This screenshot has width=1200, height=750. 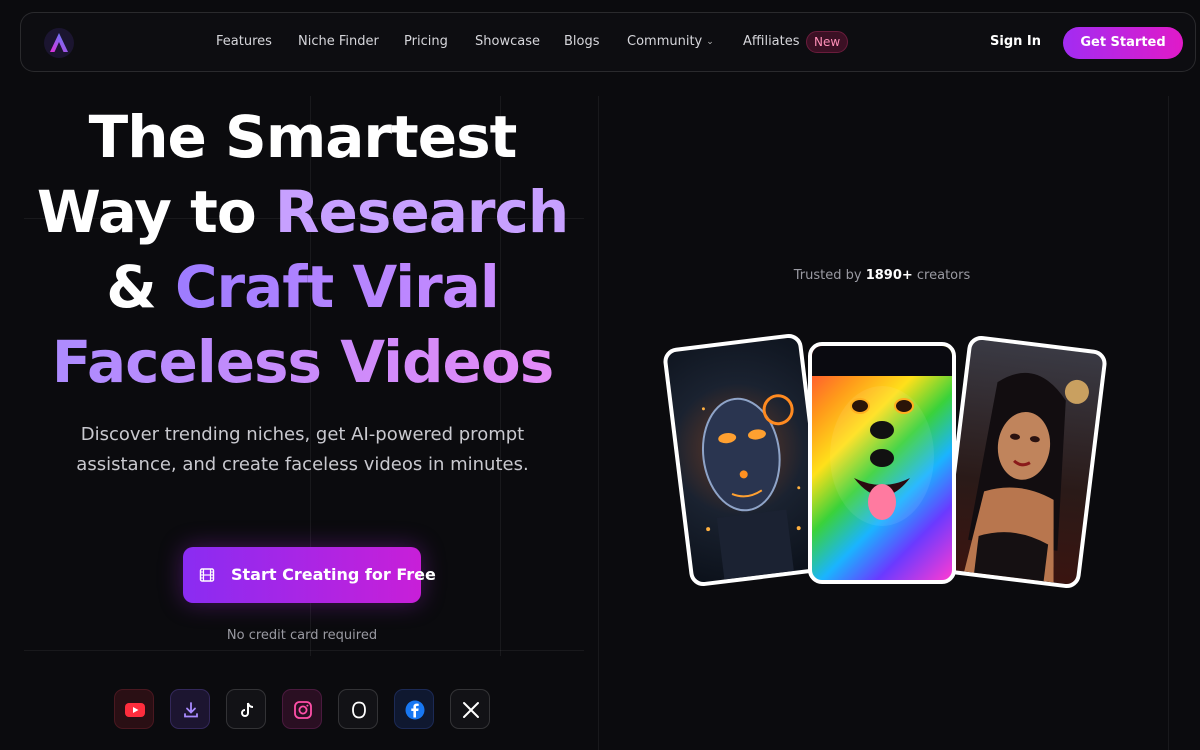 What do you see at coordinates (140, 287) in the screenshot?
I see `title-line-3-a: &` at bounding box center [140, 287].